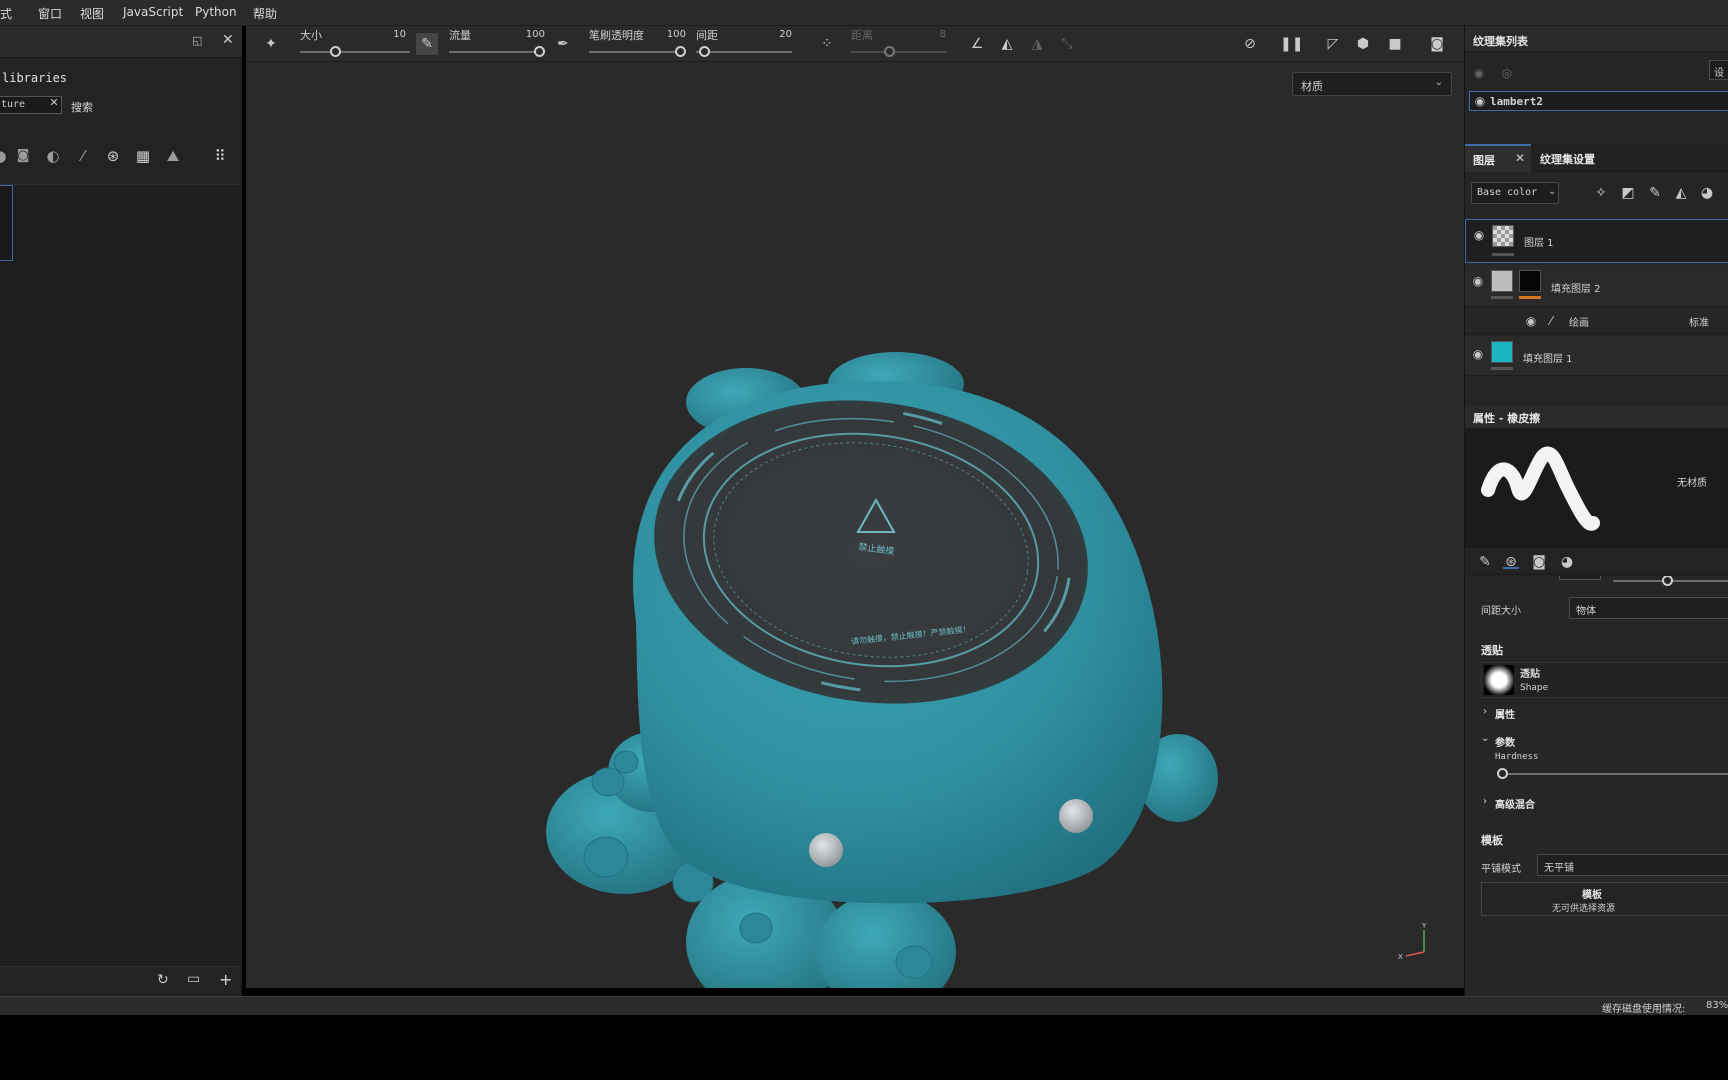  What do you see at coordinates (1511, 562) in the screenshot?
I see `tab-material-icon: ⊛` at bounding box center [1511, 562].